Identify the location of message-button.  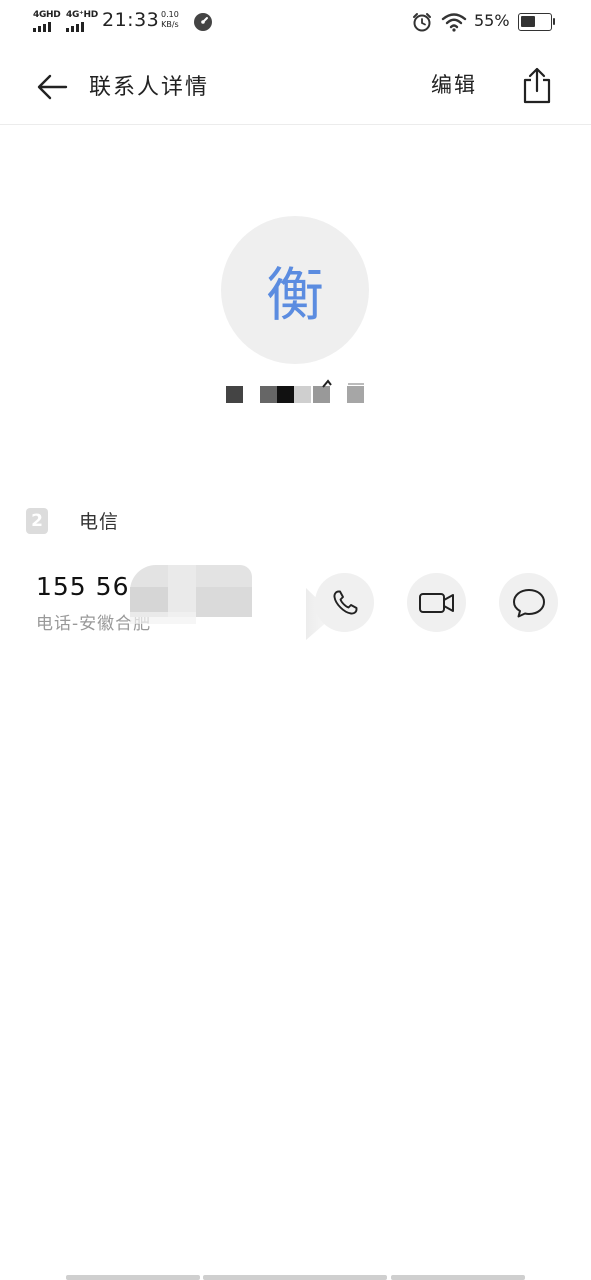
(528, 602).